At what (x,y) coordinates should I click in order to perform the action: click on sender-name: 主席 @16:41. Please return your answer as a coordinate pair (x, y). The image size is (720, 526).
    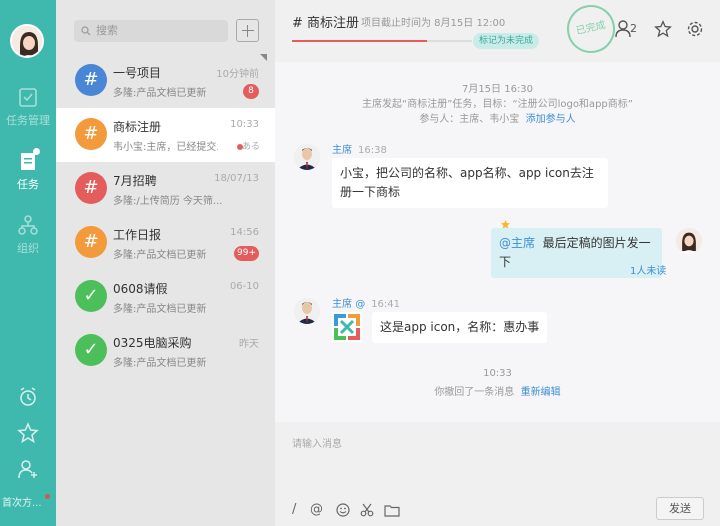
    Looking at the image, I should click on (366, 302).